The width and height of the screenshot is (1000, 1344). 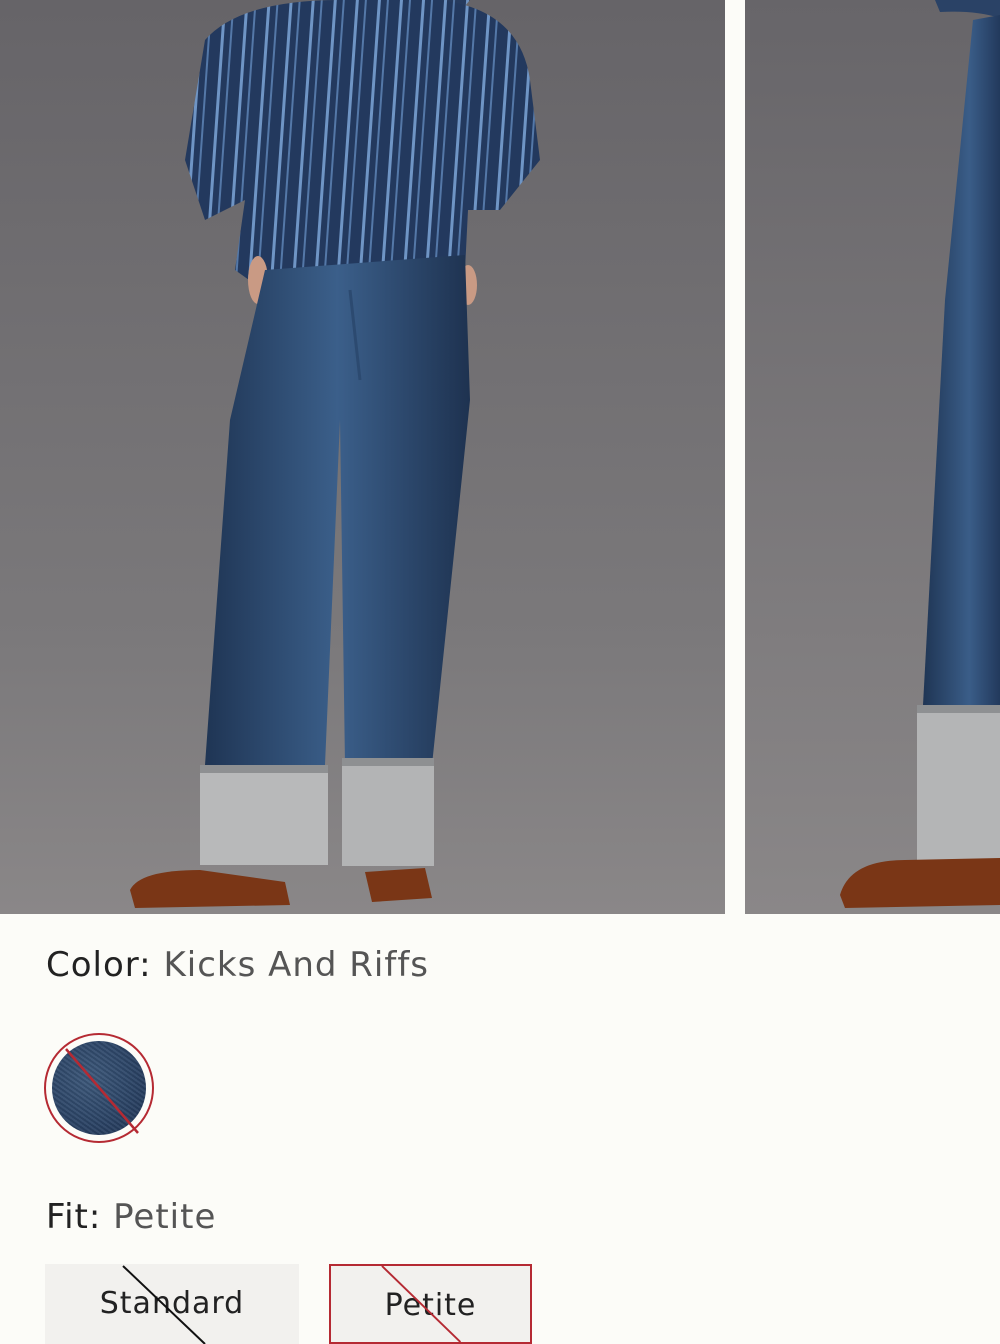 I want to click on color-selection-summary: Color: Kicks And Riffs, so click(x=237, y=965).